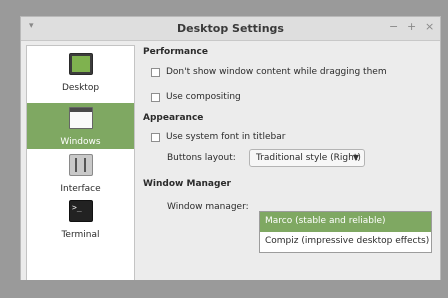  Describe the element at coordinates (429, 26) in the screenshot. I see `close-icon: ×` at that location.